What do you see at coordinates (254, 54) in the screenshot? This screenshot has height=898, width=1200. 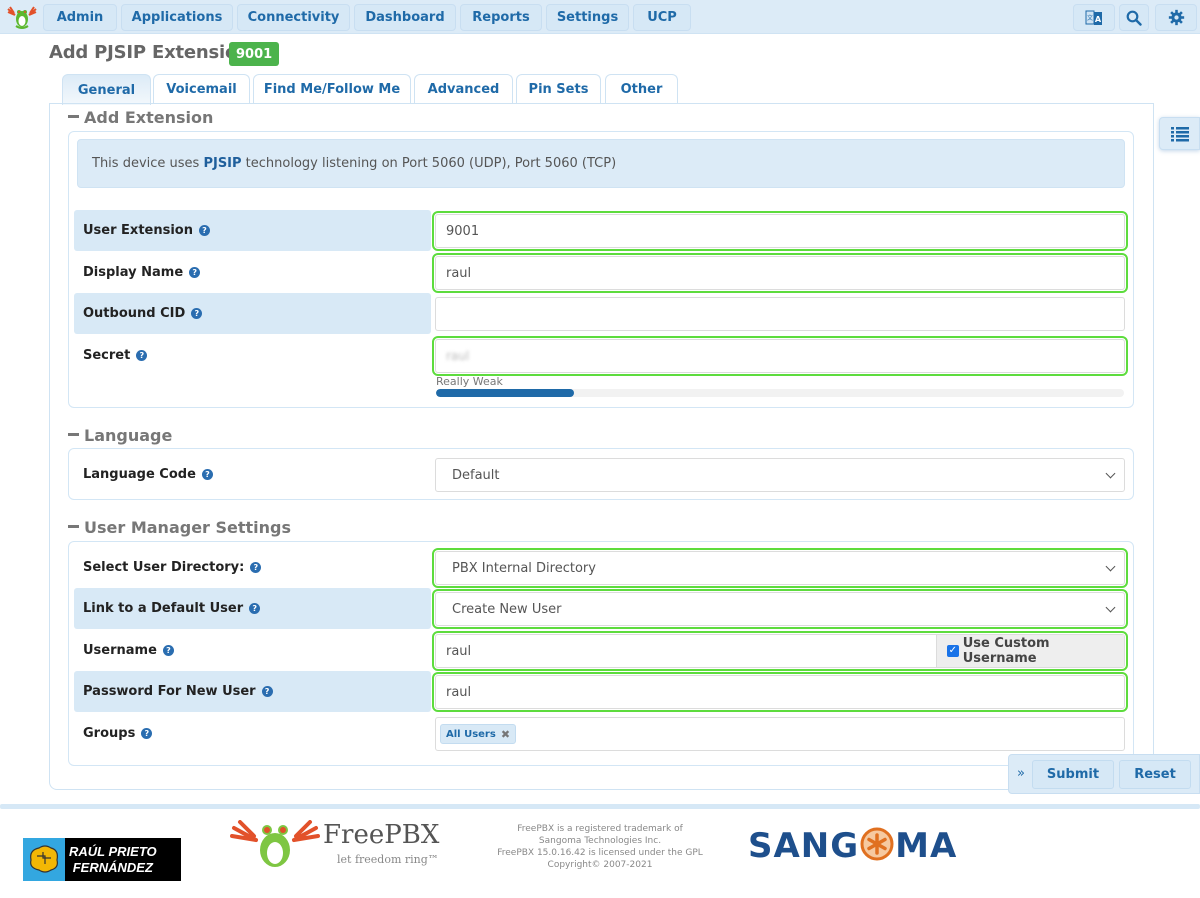 I see `extension-badge: 9001` at bounding box center [254, 54].